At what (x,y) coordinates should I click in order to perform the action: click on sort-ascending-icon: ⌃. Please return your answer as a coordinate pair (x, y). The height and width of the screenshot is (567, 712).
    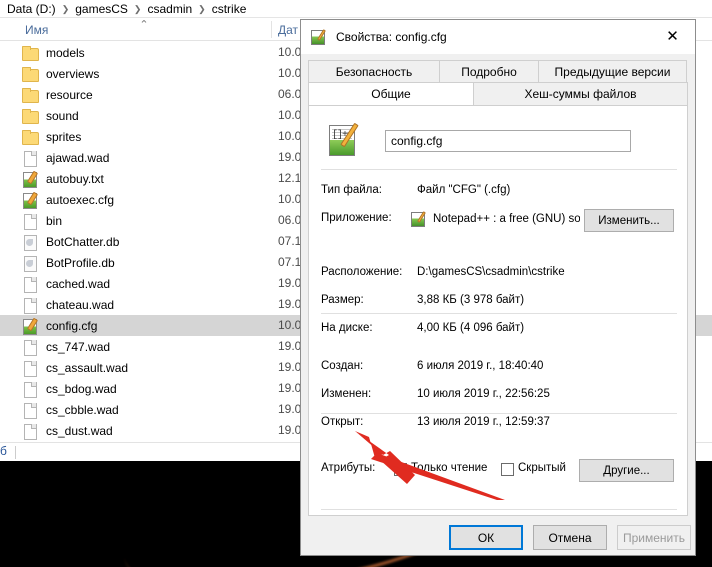
    Looking at the image, I should click on (144, 25).